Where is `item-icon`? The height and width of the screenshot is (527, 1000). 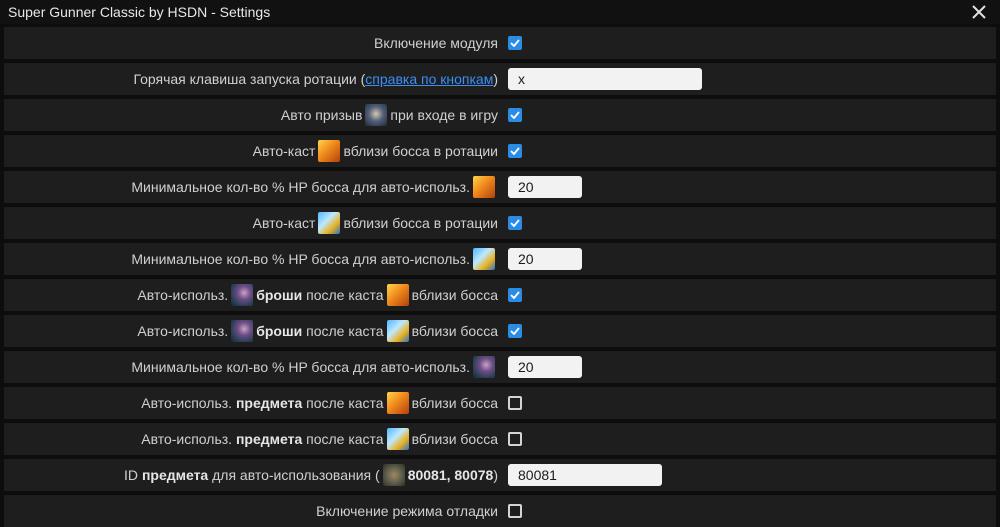
item-icon is located at coordinates (393, 475).